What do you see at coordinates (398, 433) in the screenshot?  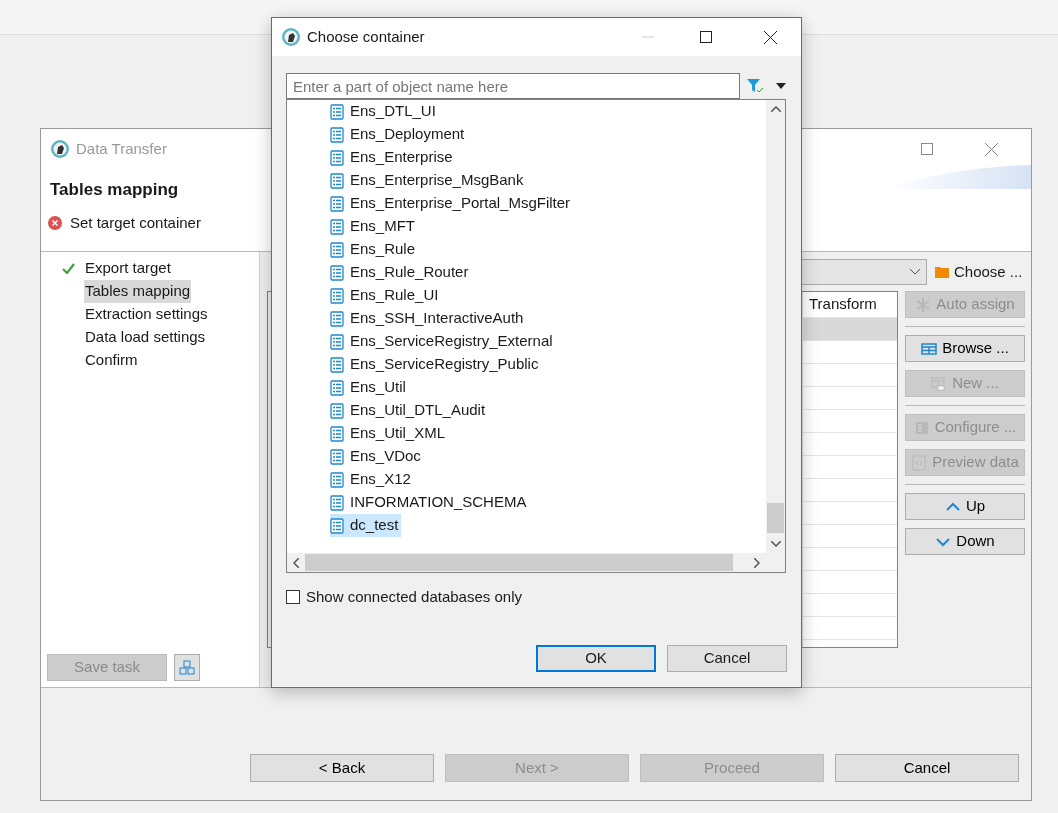 I see `item-label: Ens_Util_XML` at bounding box center [398, 433].